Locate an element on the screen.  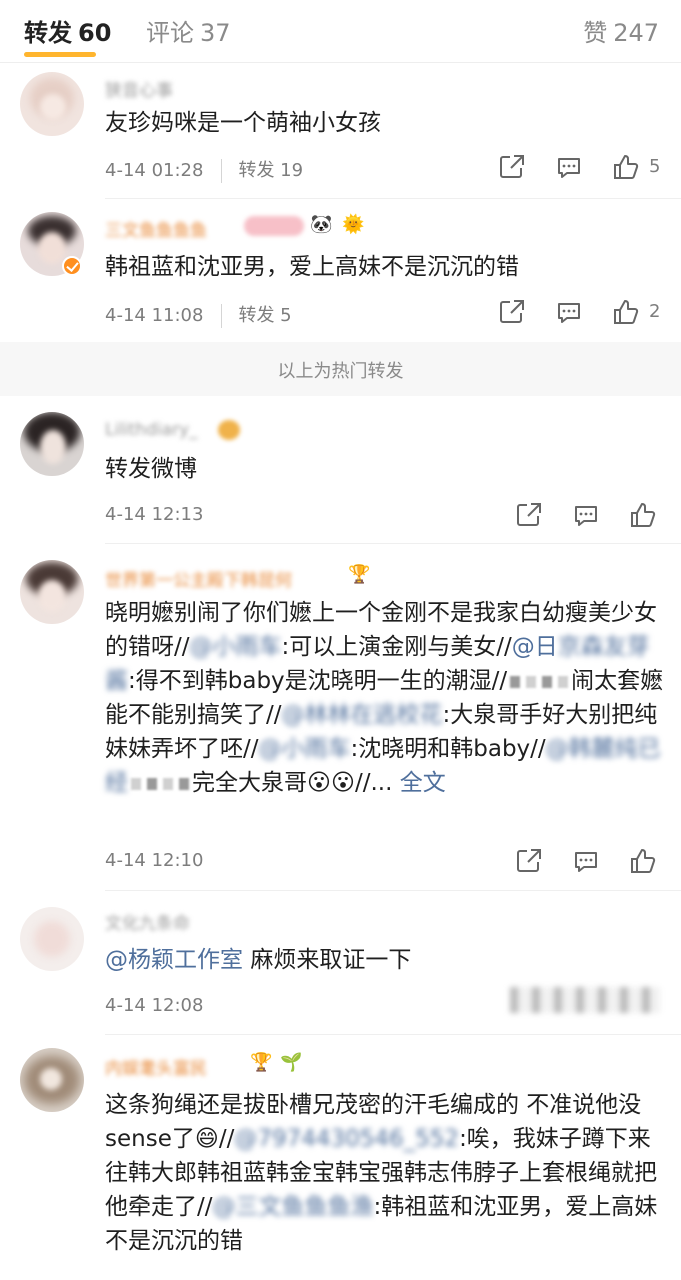
tab-like: 赞 247 is located at coordinates (621, 30).